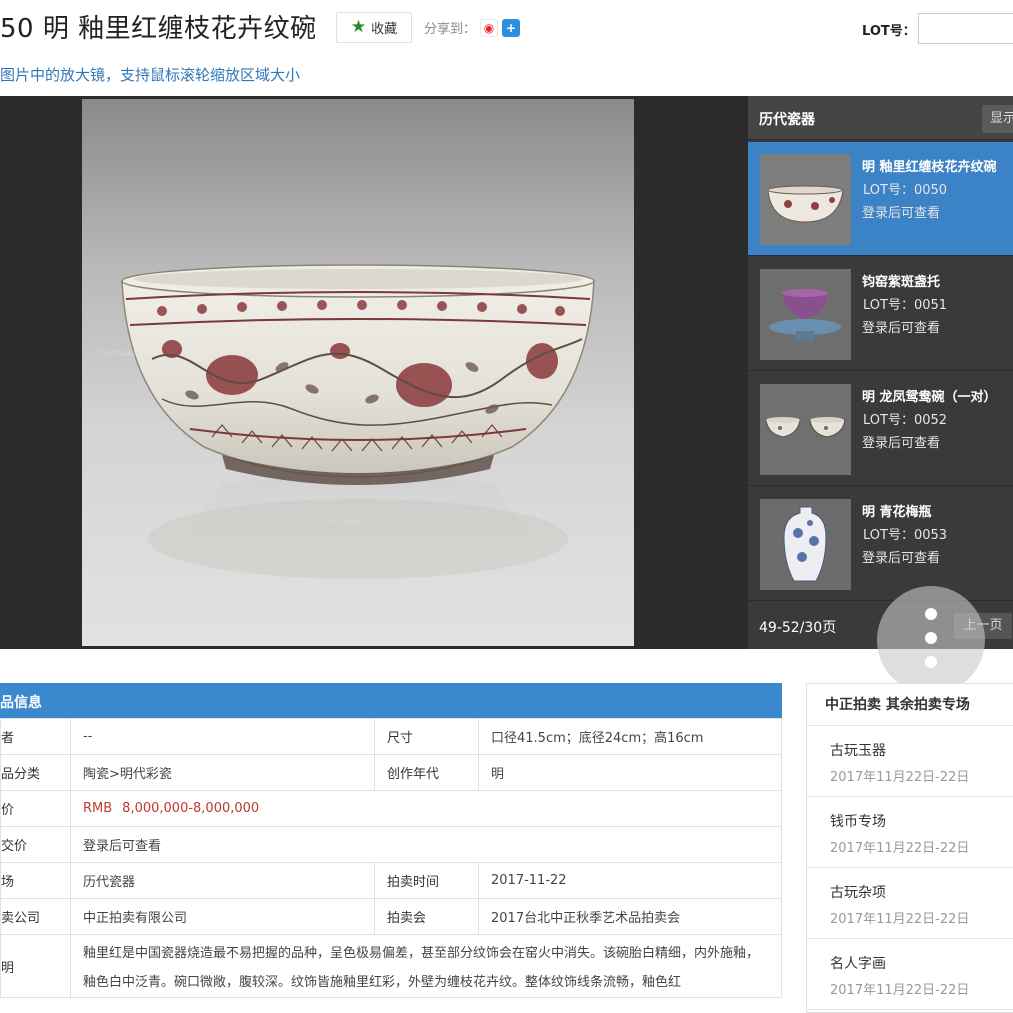 The width and height of the screenshot is (1013, 1013). I want to click on table-row: 场 历代瓷器 拍卖时间 2017-11-22, so click(391, 880).